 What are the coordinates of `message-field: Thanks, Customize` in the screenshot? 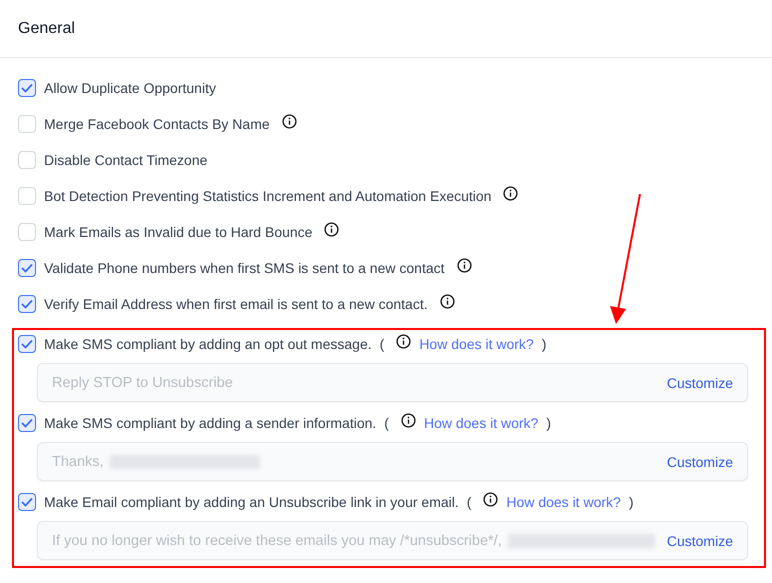 It's located at (392, 461).